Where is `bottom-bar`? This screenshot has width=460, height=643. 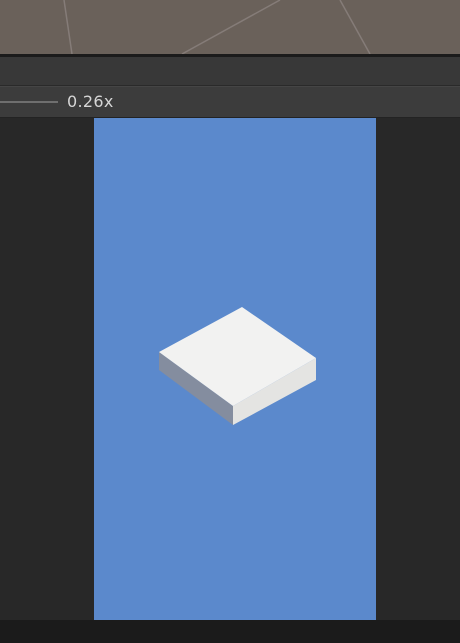
bottom-bar is located at coordinates (230, 631).